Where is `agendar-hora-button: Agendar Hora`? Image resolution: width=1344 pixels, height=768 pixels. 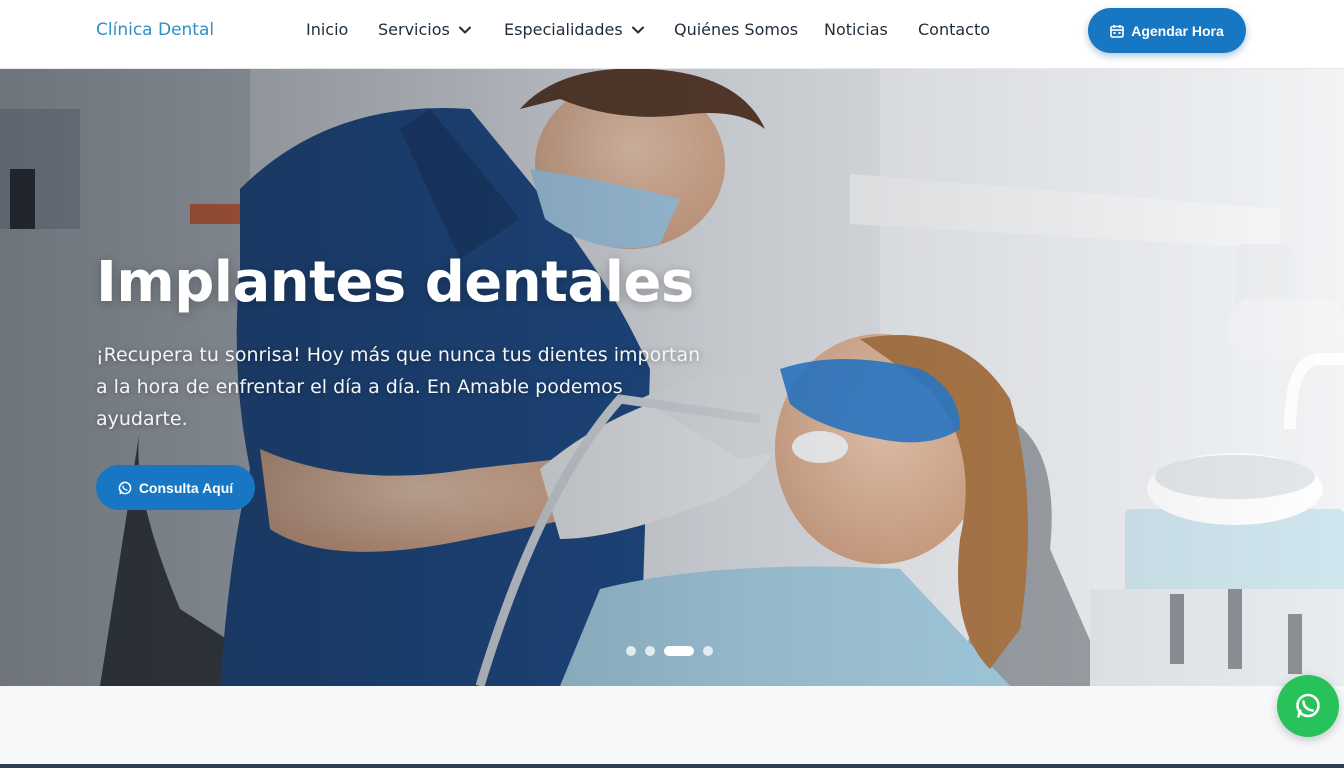 agendar-hora-button: Agendar Hora is located at coordinates (1167, 30).